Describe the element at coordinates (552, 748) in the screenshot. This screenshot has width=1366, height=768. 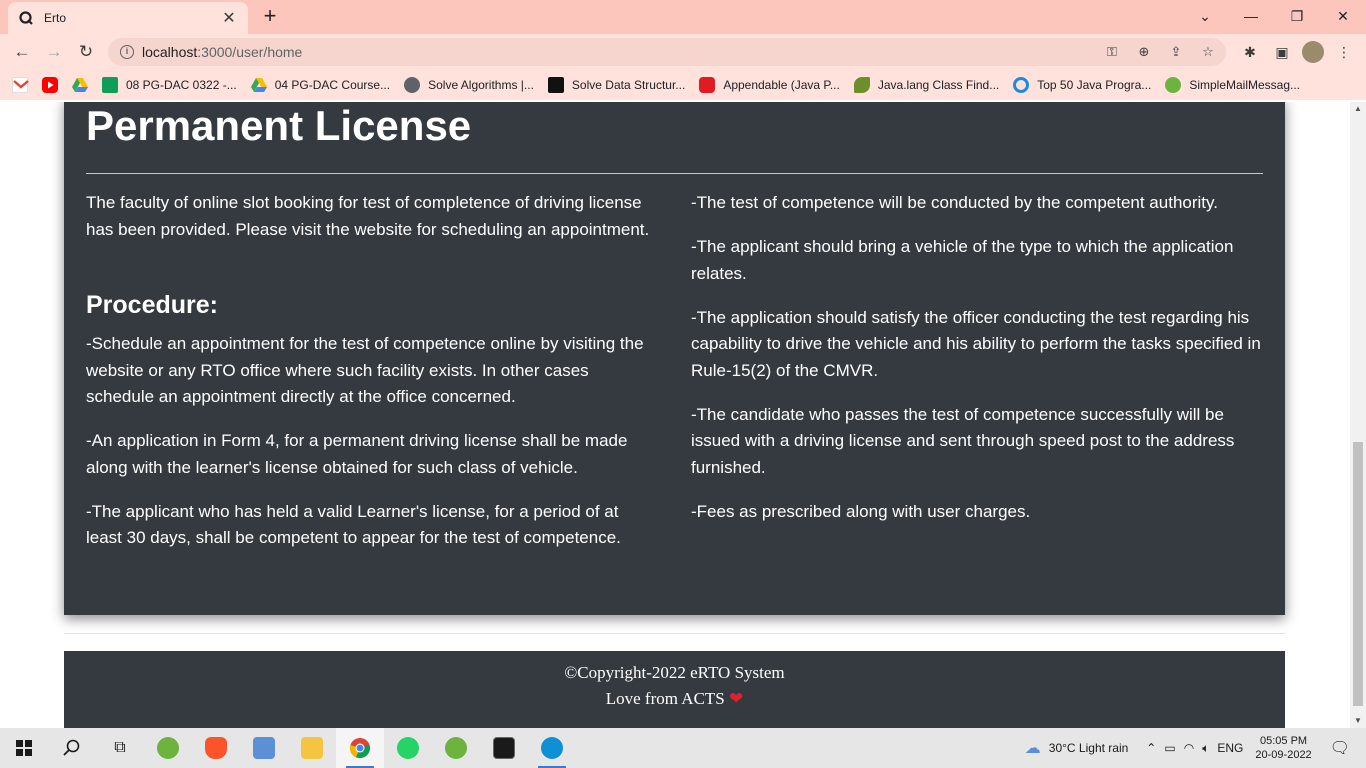
I see `edge-icon` at that location.